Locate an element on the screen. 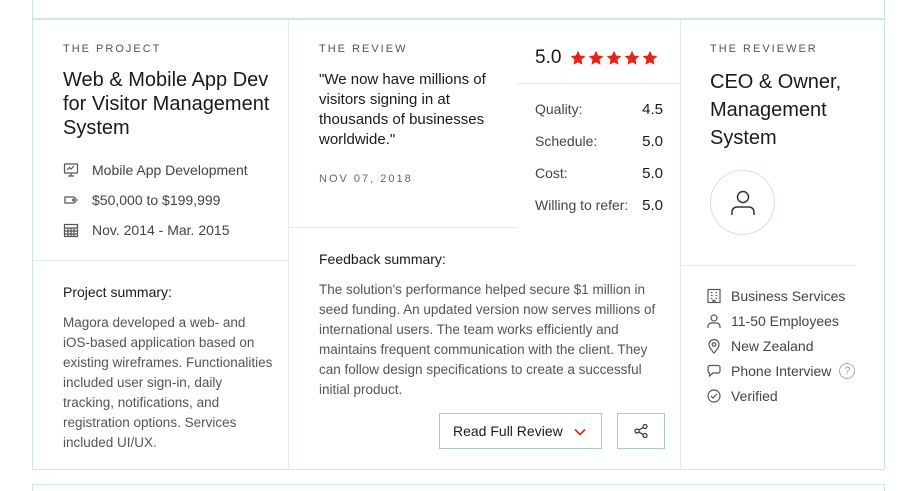  review-eyebrow: THE REVIEW is located at coordinates (363, 49).